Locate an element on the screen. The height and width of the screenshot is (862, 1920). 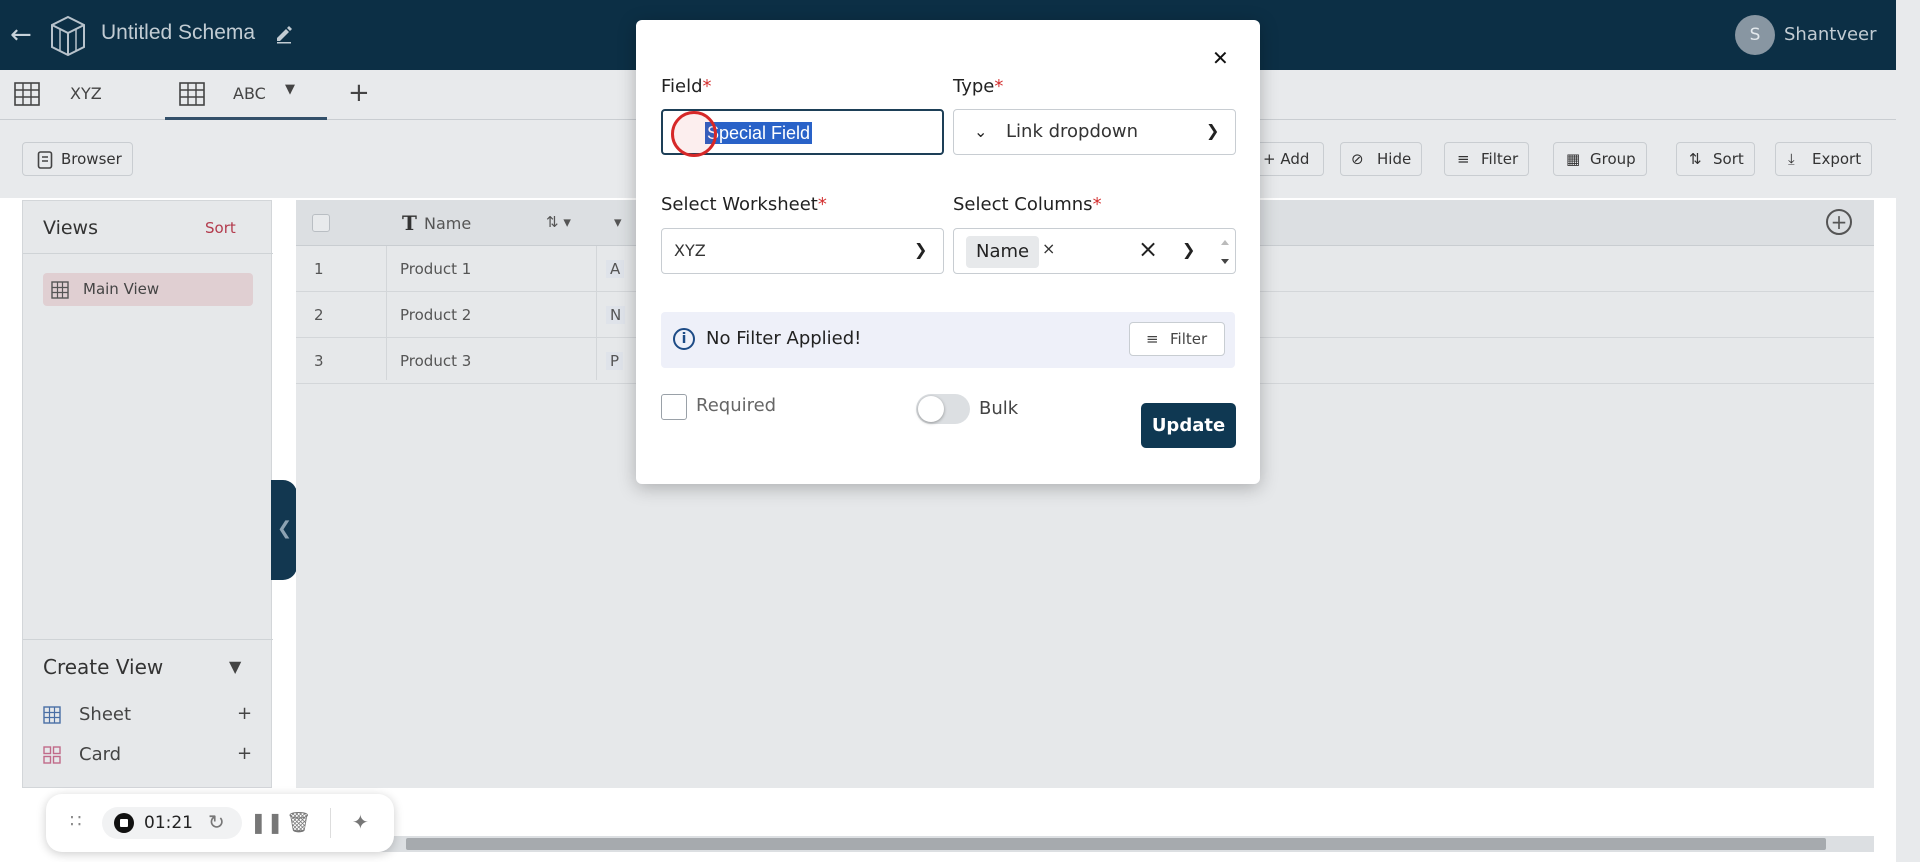
cell-link-chip: A is located at coordinates (615, 269).